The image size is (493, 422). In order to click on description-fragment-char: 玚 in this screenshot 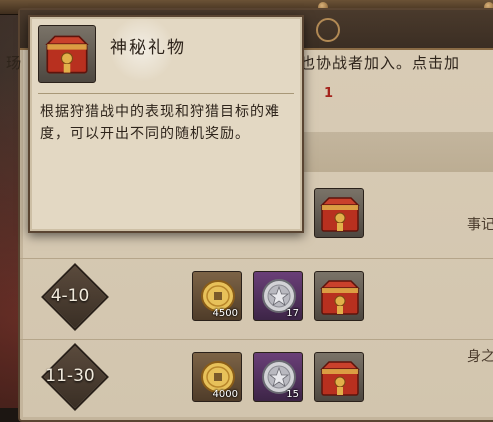, I will do `click(14, 63)`.